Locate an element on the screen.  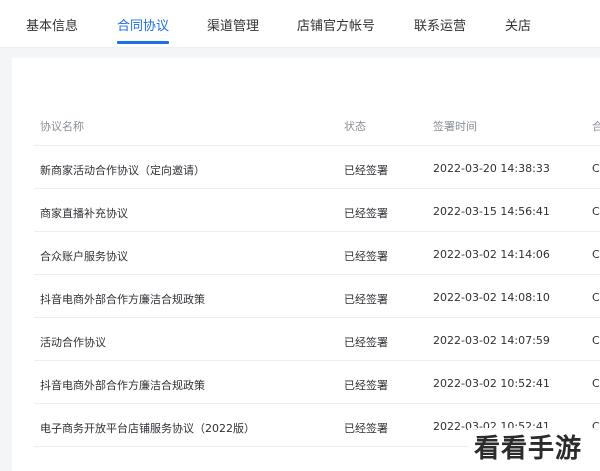
tab-close-store: 关店 is located at coordinates (518, 24).